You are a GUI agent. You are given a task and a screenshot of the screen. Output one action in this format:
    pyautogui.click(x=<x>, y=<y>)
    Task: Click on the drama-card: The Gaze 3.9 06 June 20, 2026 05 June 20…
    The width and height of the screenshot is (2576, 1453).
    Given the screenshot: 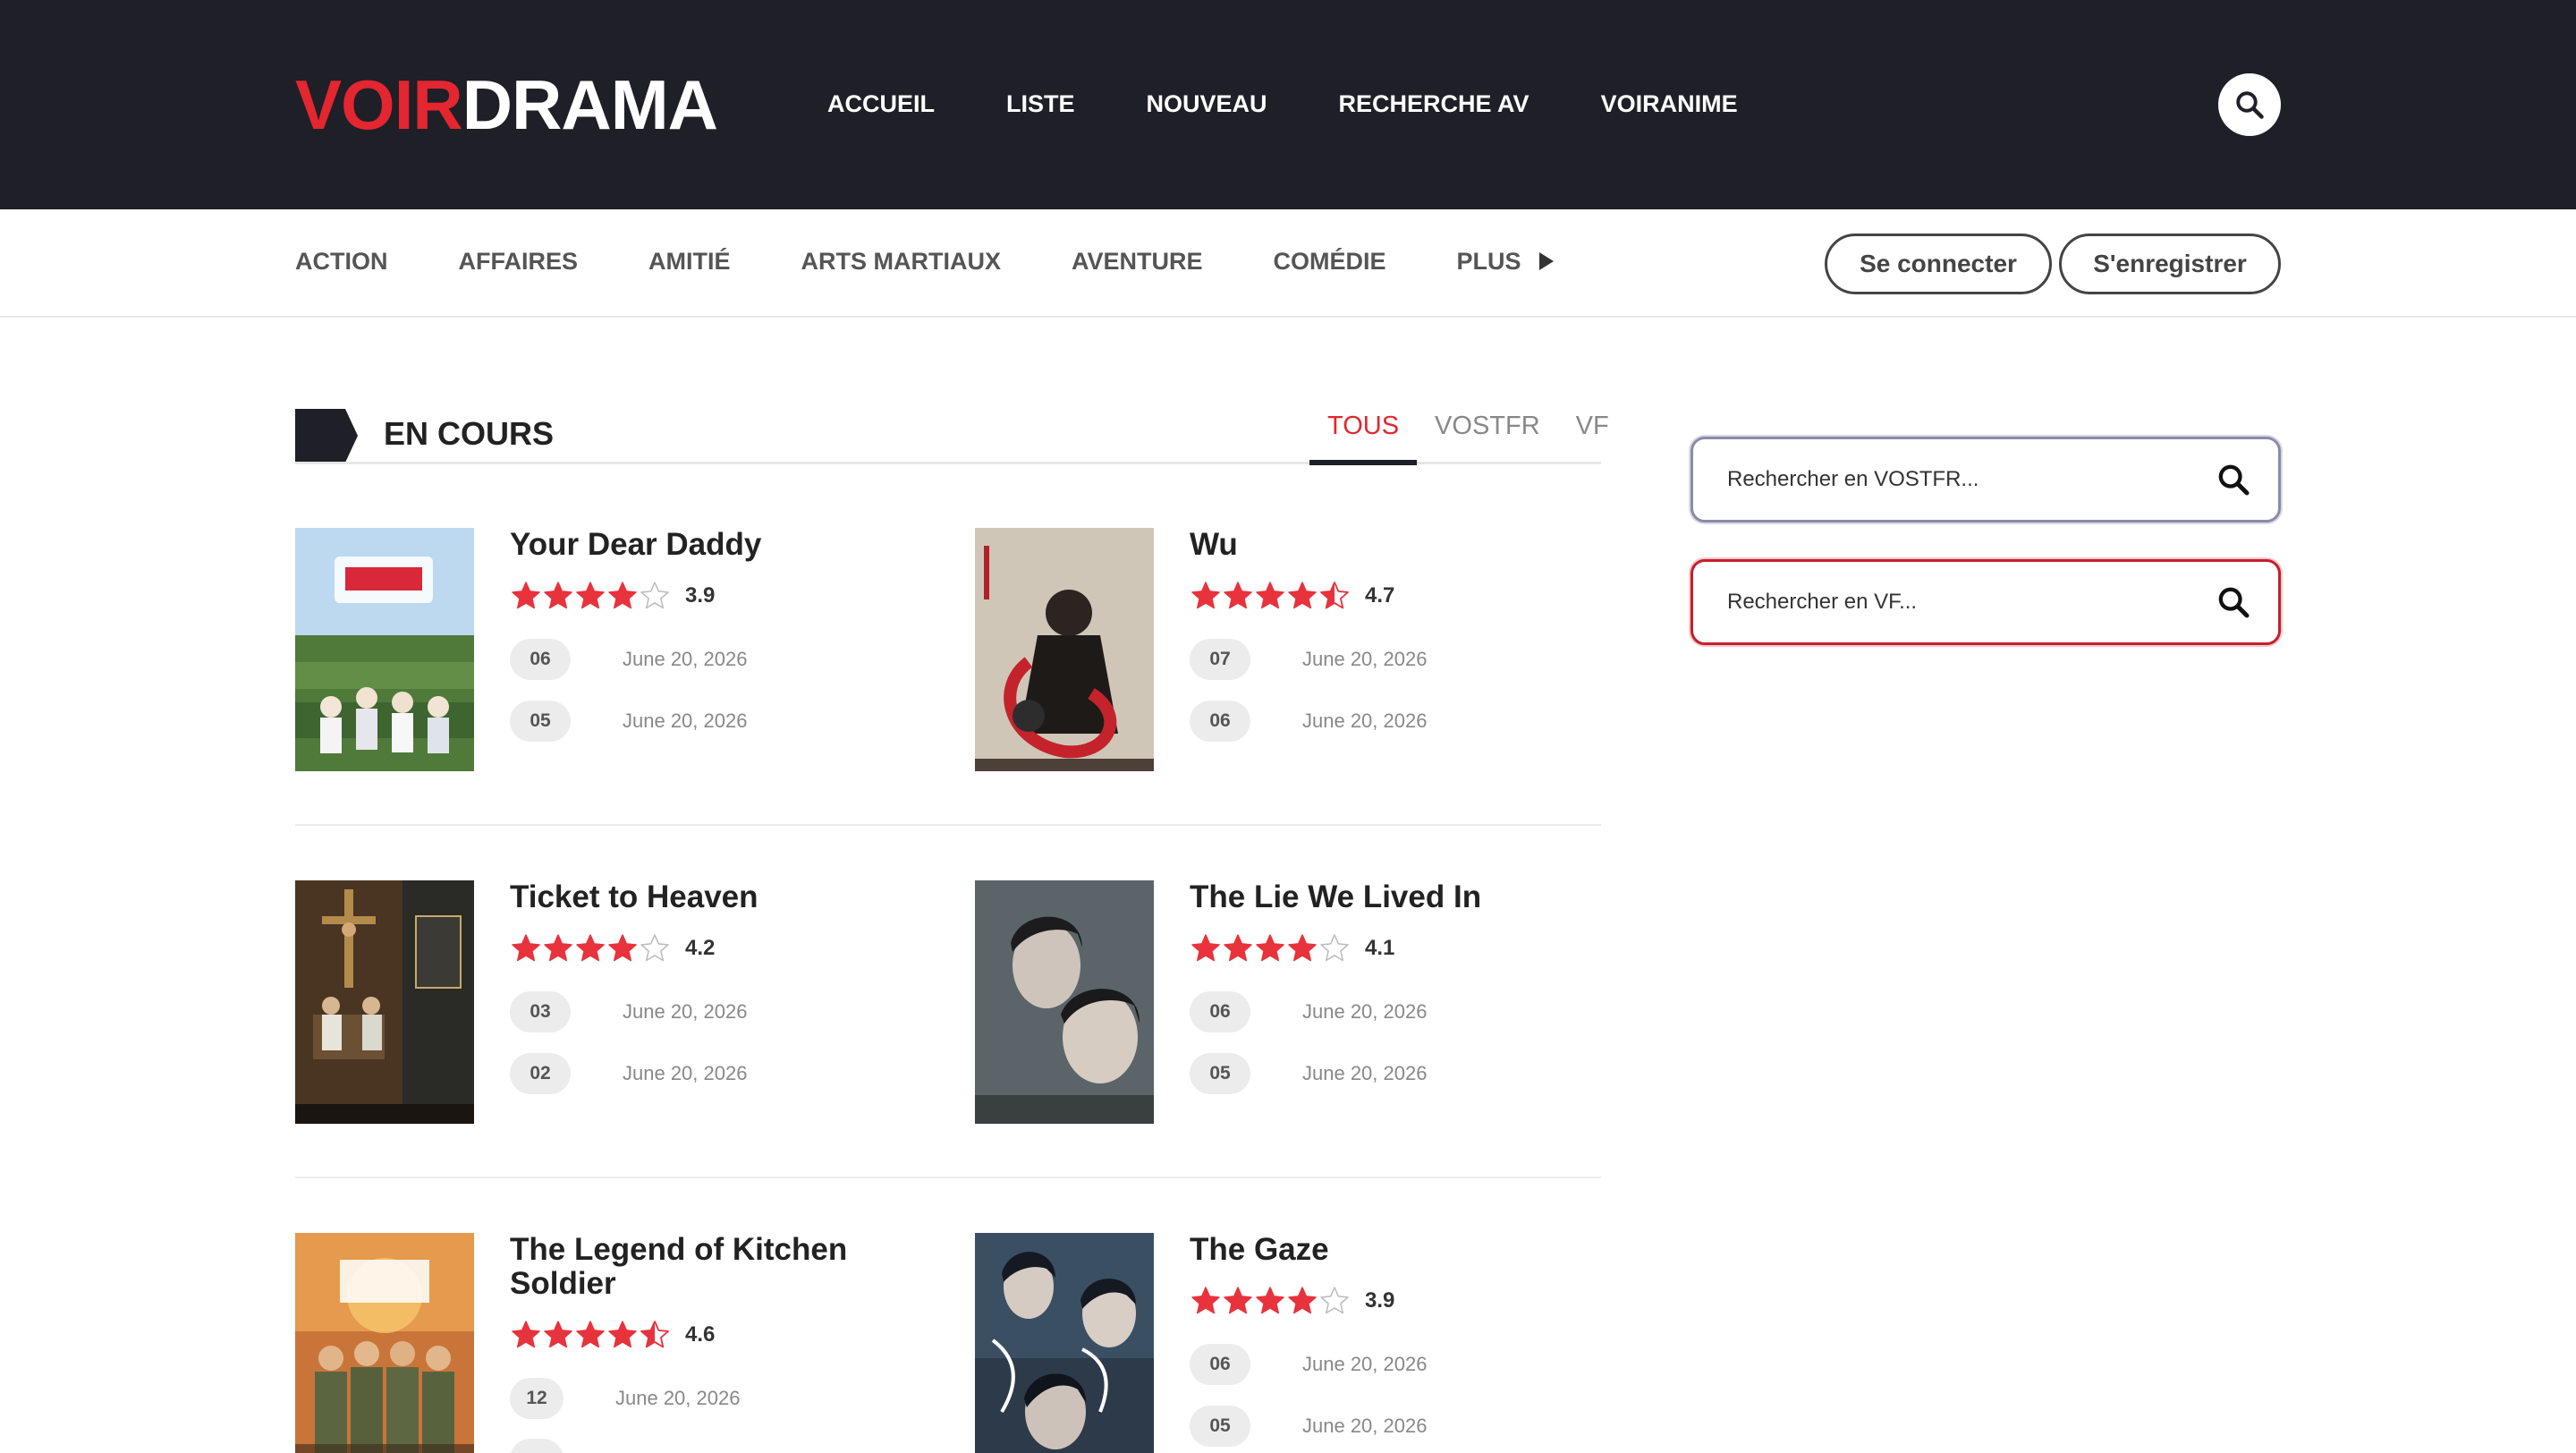 What is the action you would take?
    pyautogui.click(x=1288, y=1343)
    